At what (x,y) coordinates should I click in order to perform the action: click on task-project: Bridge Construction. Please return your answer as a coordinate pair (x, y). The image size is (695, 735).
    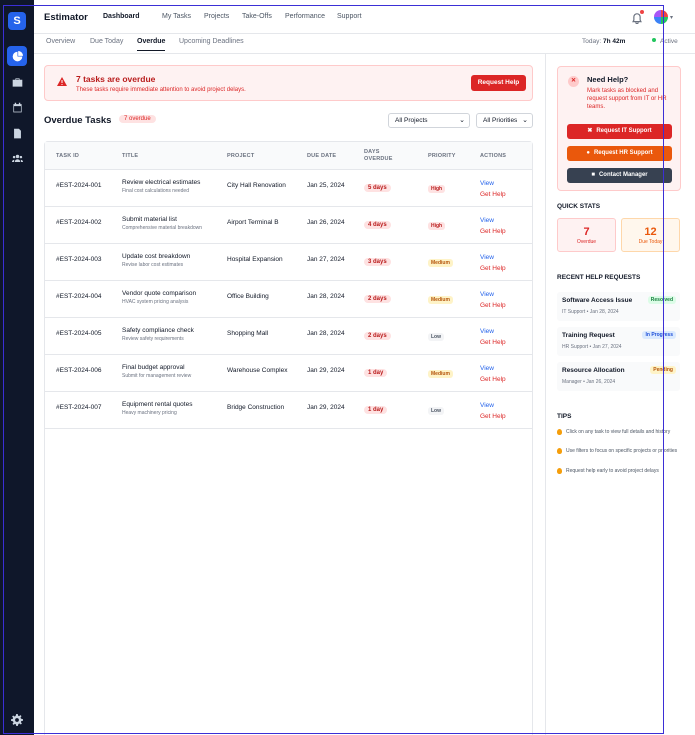
    Looking at the image, I should click on (256, 407).